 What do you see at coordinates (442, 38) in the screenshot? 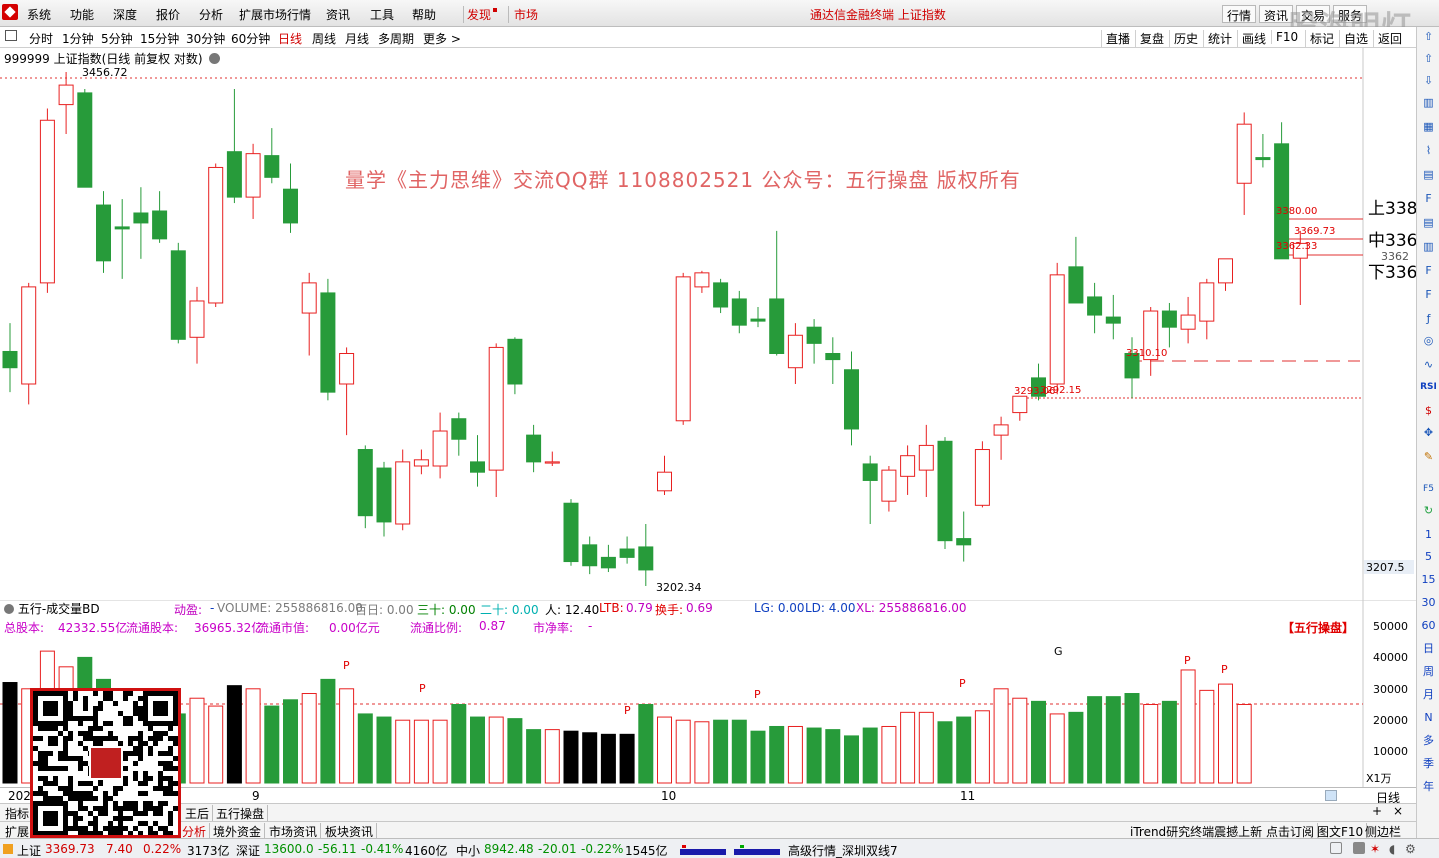
I see `tab-more: 更多 >` at bounding box center [442, 38].